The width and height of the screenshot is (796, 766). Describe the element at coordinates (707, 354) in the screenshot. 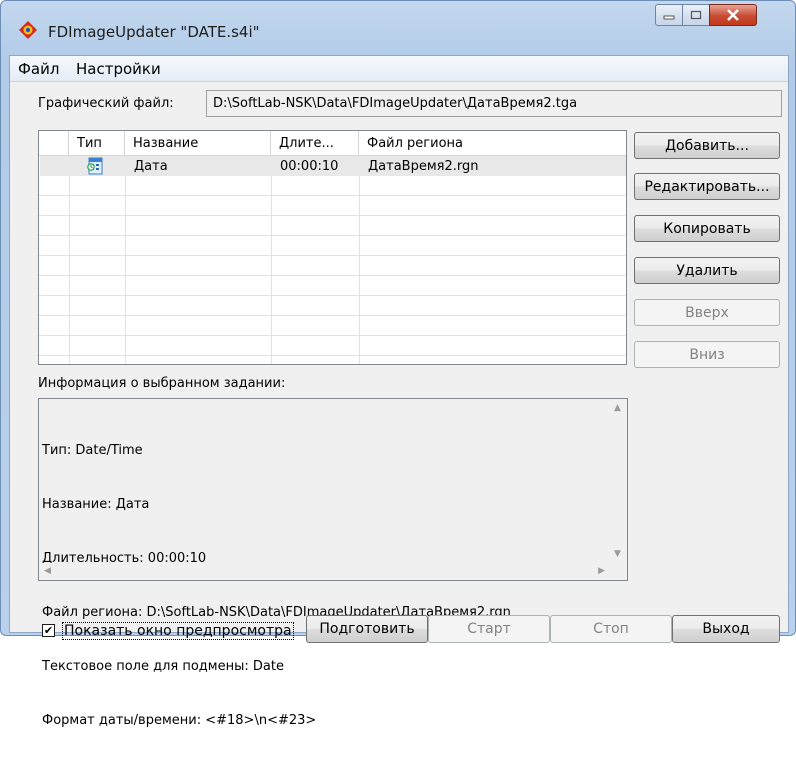

I see `move-down-button: Вниз` at that location.